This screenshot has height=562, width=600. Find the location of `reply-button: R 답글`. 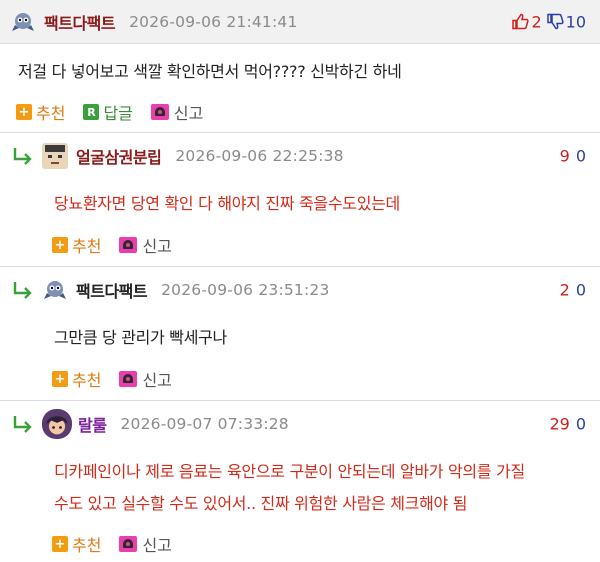

reply-button: R 답글 is located at coordinates (108, 112).